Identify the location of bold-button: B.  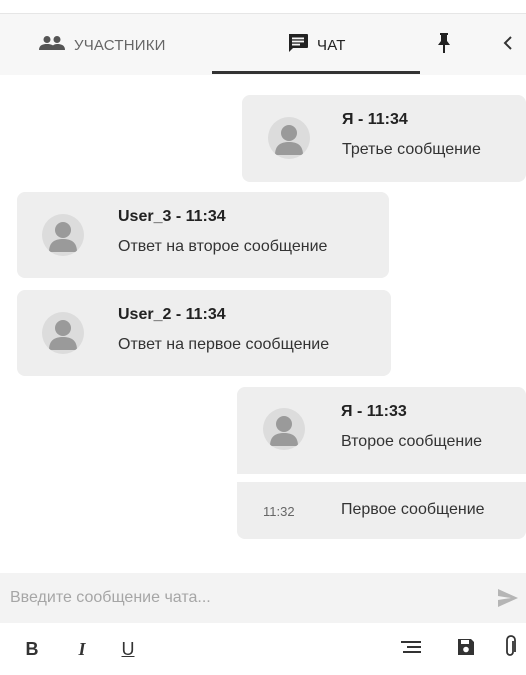
(32, 649).